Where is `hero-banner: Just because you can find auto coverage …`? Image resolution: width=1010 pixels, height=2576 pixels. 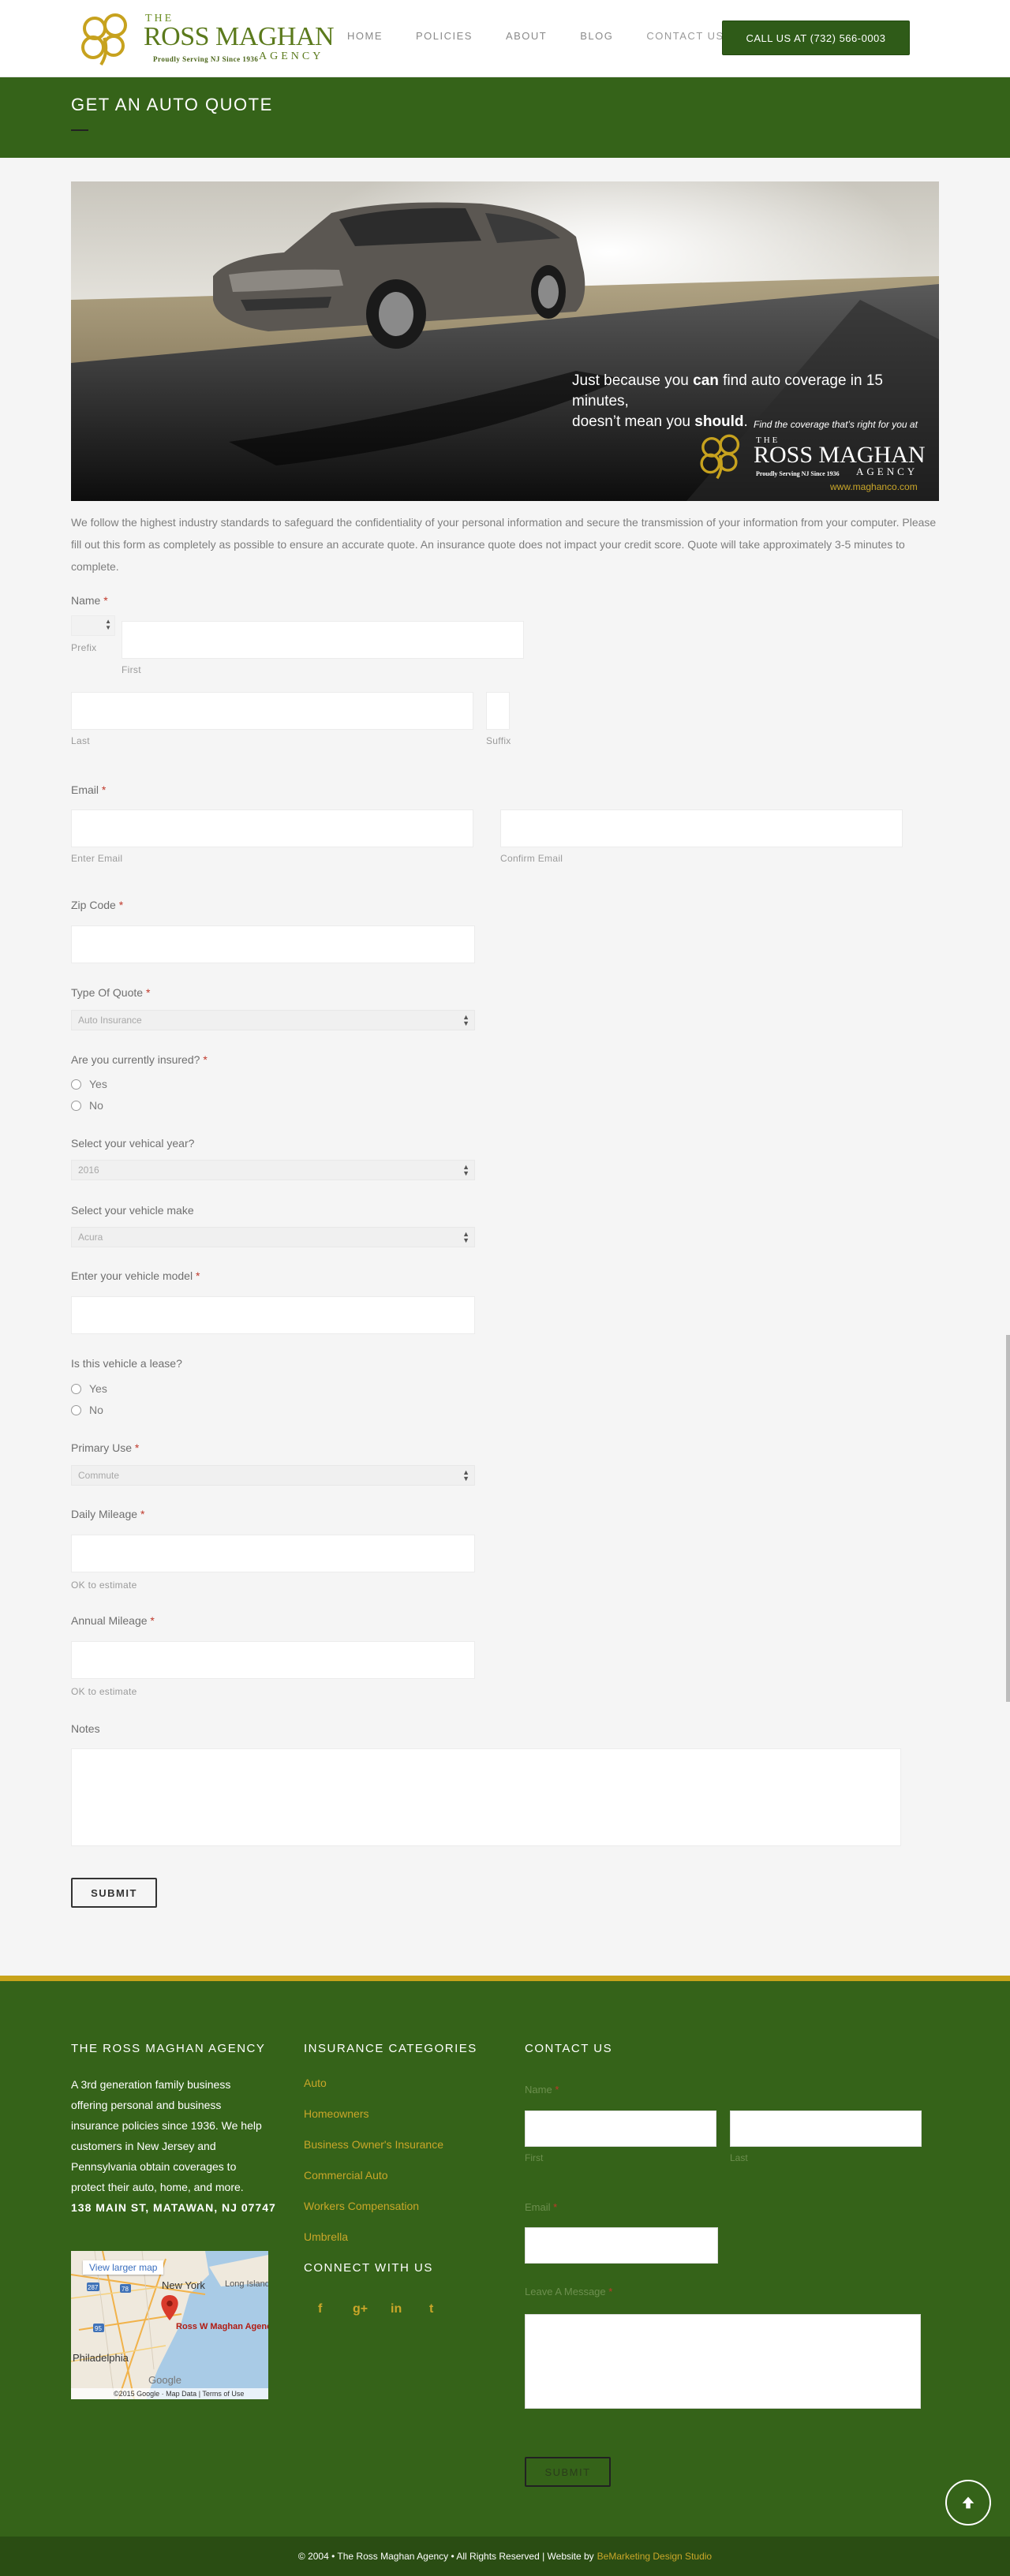 hero-banner: Just because you can find auto coverage … is located at coordinates (505, 341).